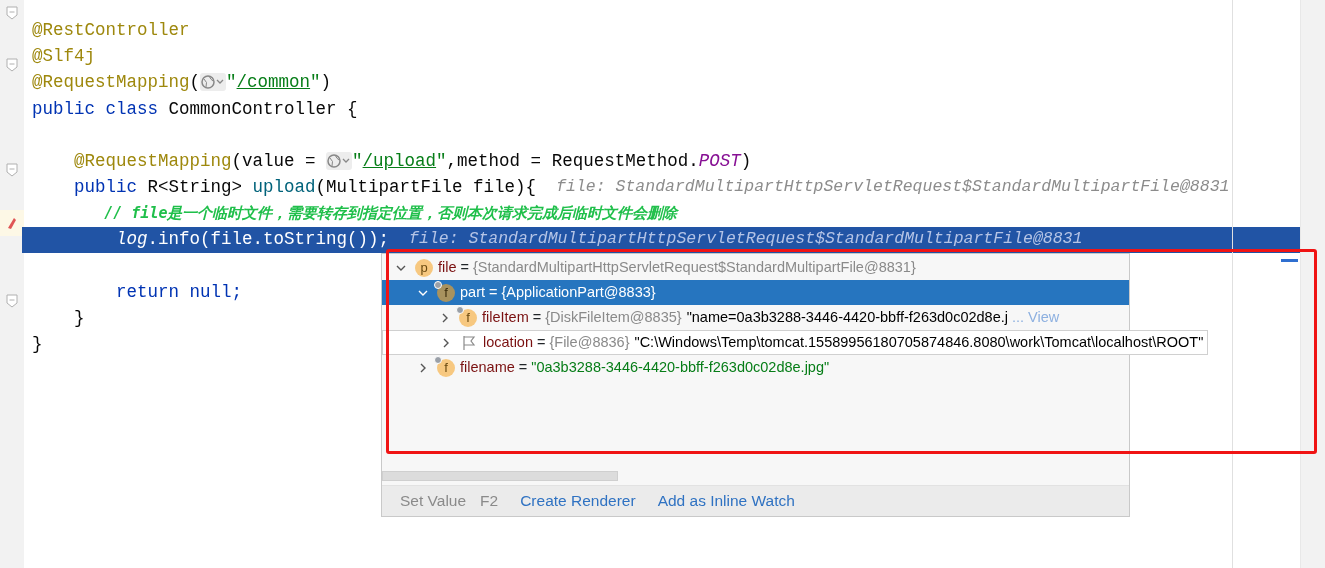 This screenshot has height=568, width=1325. I want to click on url-link: /upload, so click(399, 161).